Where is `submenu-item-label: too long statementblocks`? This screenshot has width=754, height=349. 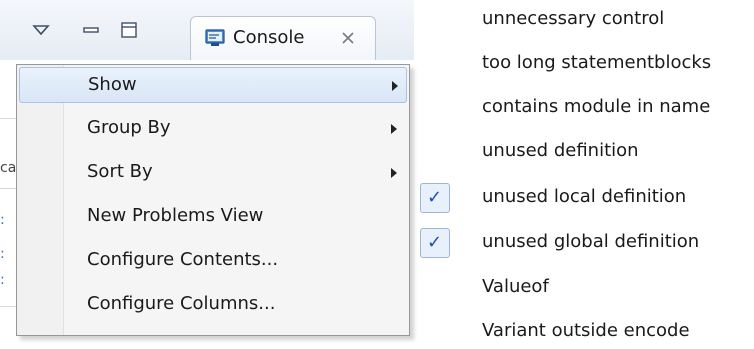
submenu-item-label: too long statementblocks is located at coordinates (597, 62).